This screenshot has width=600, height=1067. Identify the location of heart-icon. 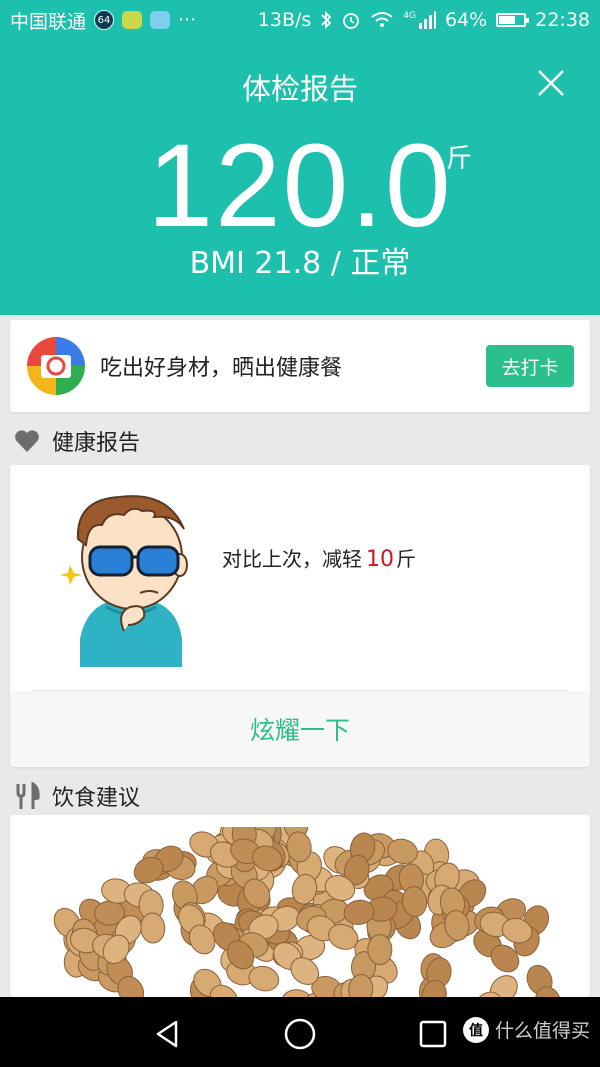
(27, 441).